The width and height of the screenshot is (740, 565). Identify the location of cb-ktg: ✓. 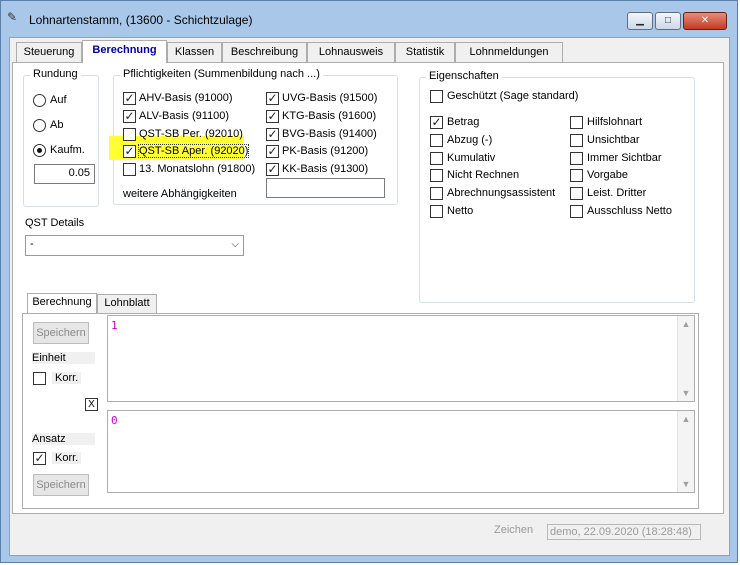
(272, 116).